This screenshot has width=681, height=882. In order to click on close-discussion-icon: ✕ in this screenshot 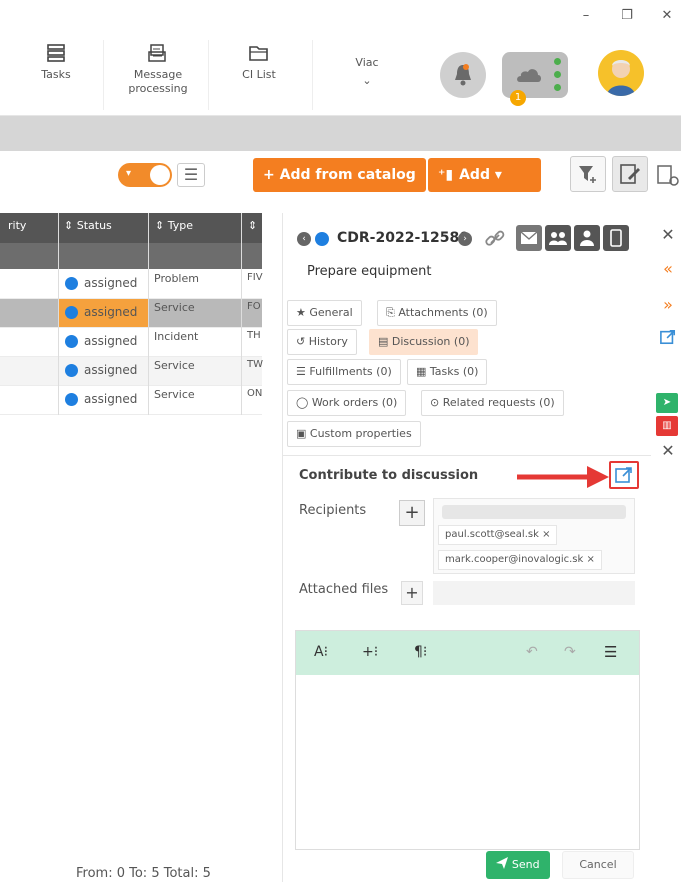, I will do `click(668, 450)`.